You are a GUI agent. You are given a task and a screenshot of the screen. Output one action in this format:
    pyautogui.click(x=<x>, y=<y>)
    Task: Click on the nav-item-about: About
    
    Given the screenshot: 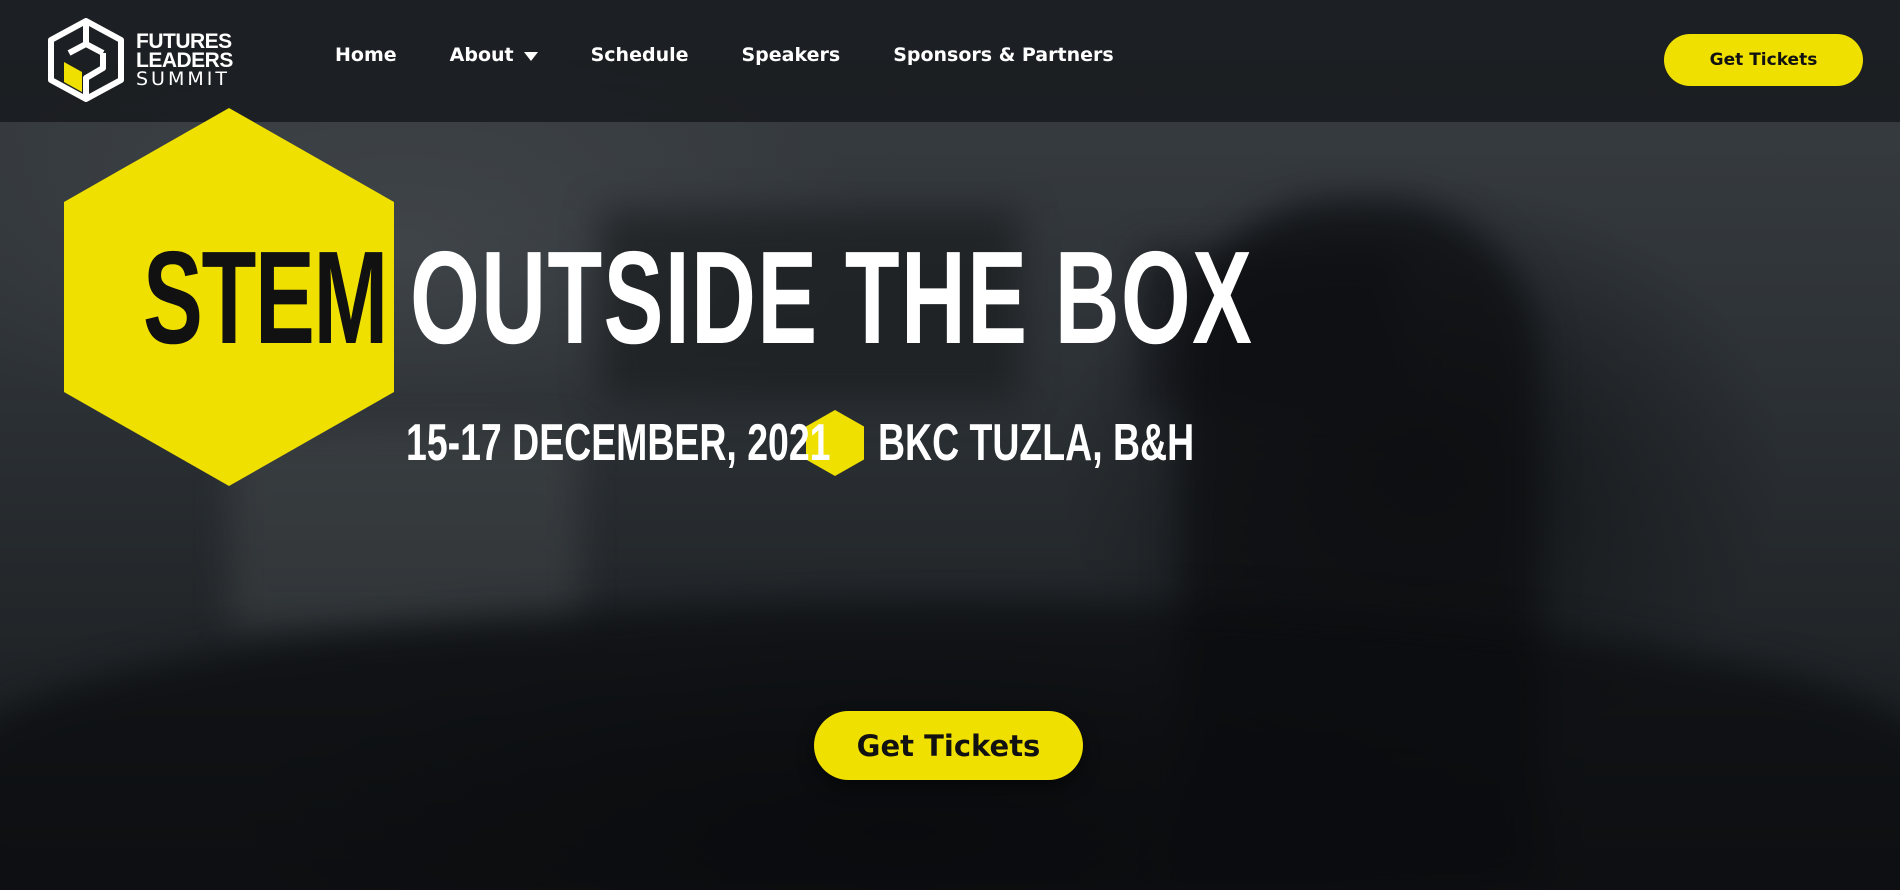 What is the action you would take?
    pyautogui.click(x=494, y=55)
    